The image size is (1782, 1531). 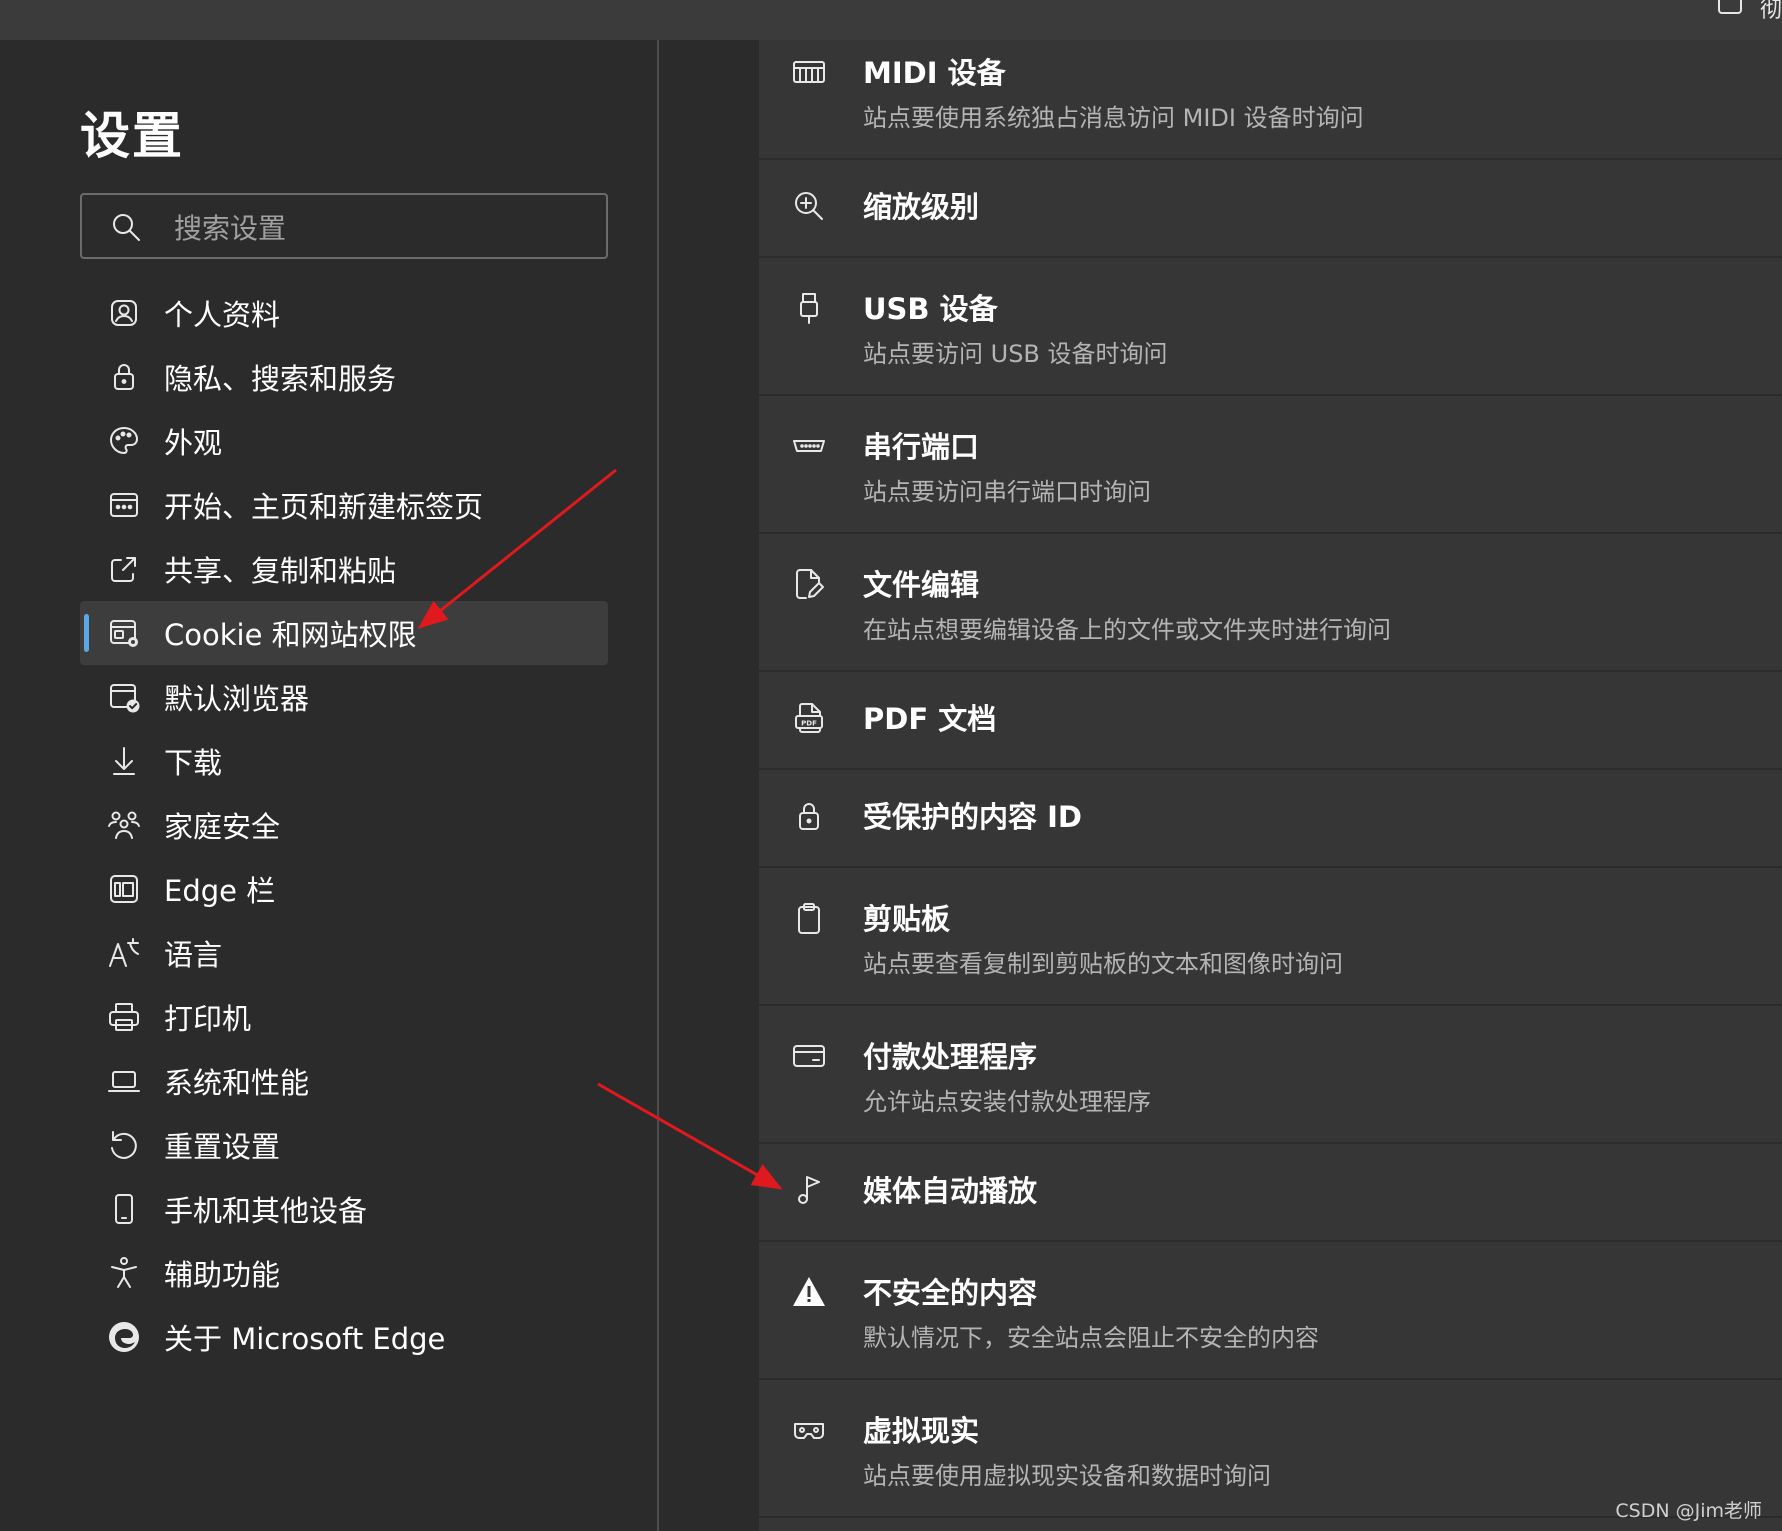 I want to click on sidebar-item-start-home: 开始、主页和新建标签页, so click(x=344, y=505).